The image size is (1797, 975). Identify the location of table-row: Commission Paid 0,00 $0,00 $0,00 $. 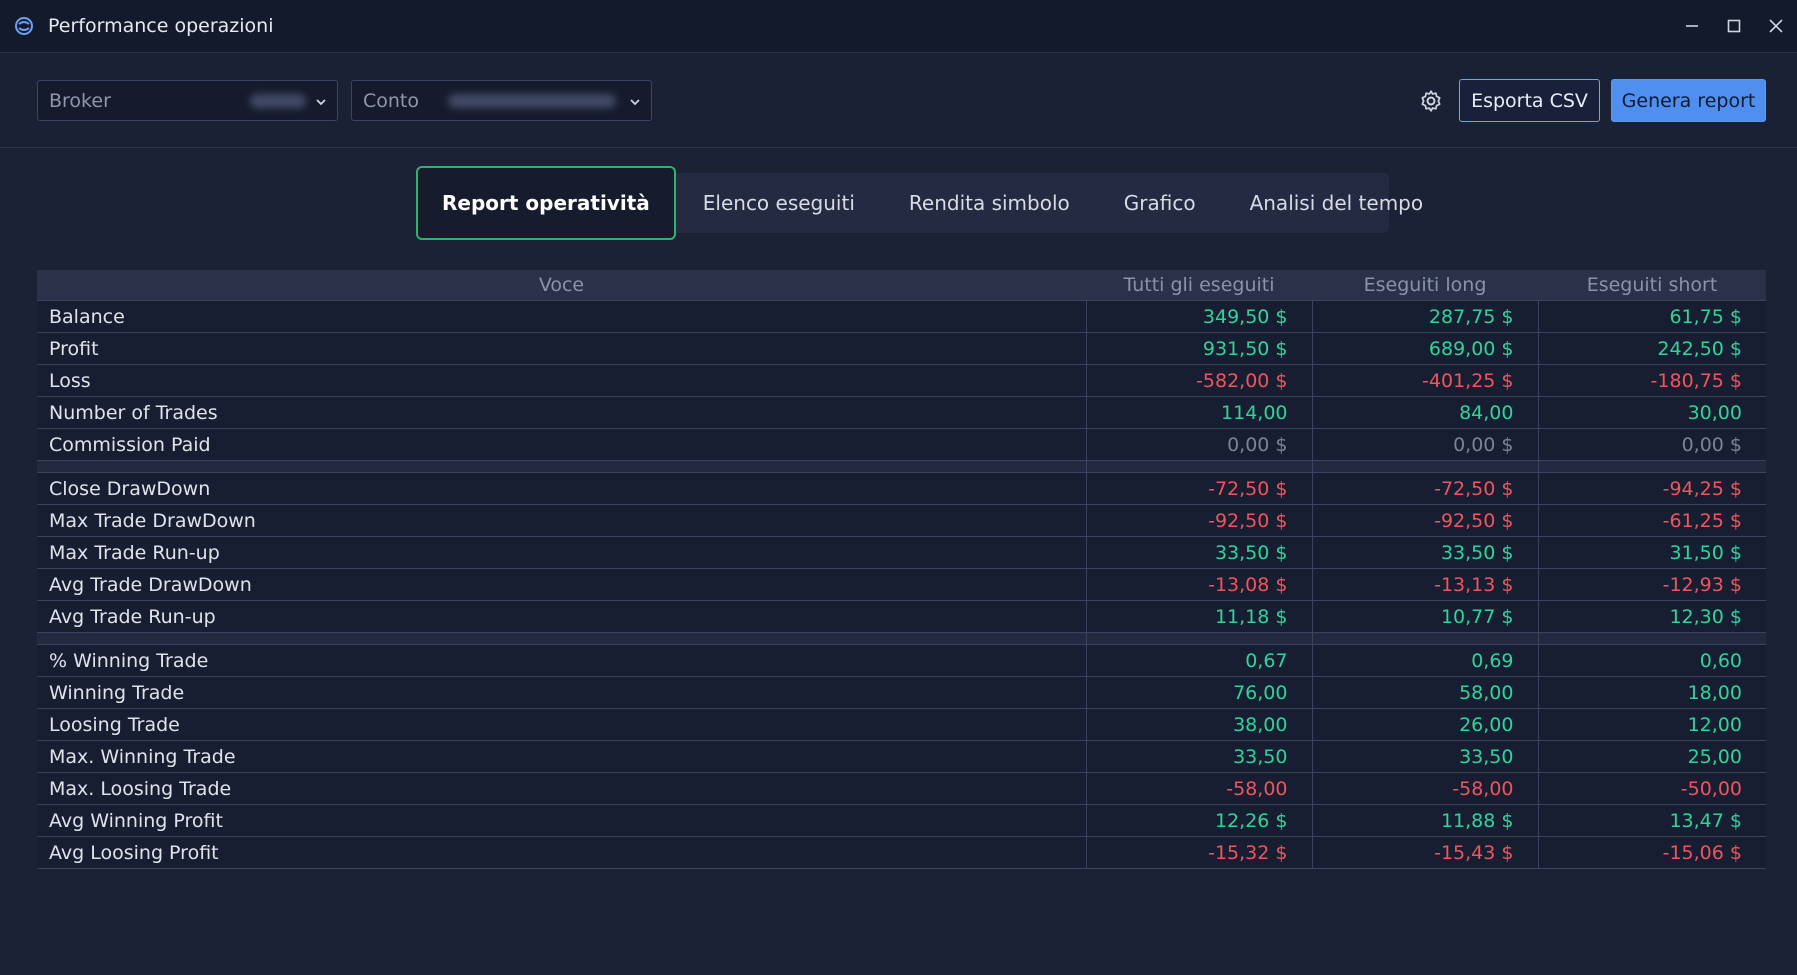
(901, 444).